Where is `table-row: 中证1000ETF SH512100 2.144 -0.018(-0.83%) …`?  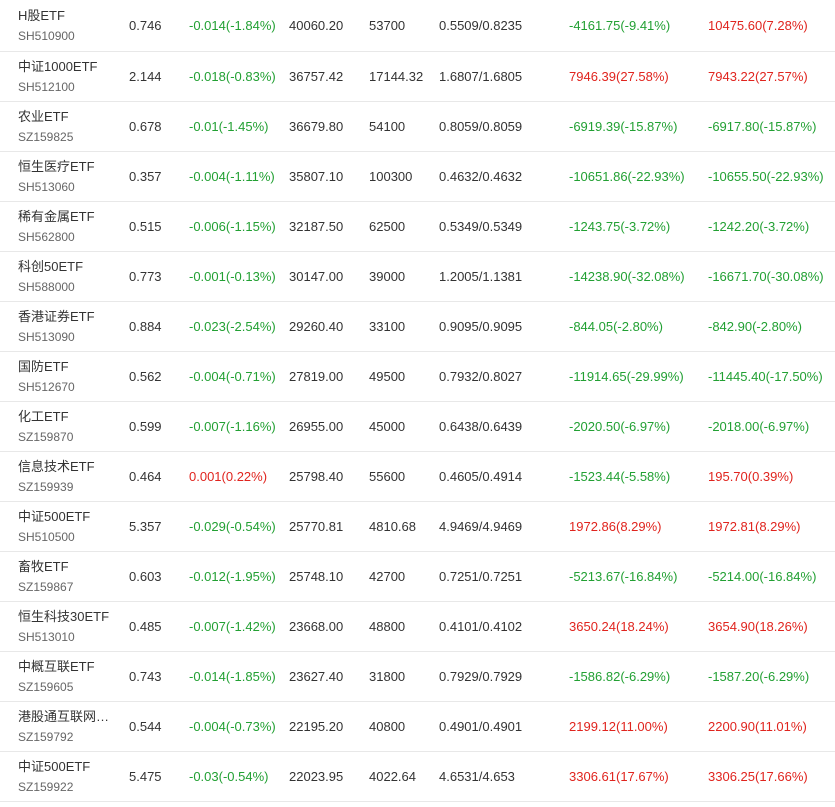
table-row: 中证1000ETF SH512100 2.144 -0.018(-0.83%) … is located at coordinates (417, 77).